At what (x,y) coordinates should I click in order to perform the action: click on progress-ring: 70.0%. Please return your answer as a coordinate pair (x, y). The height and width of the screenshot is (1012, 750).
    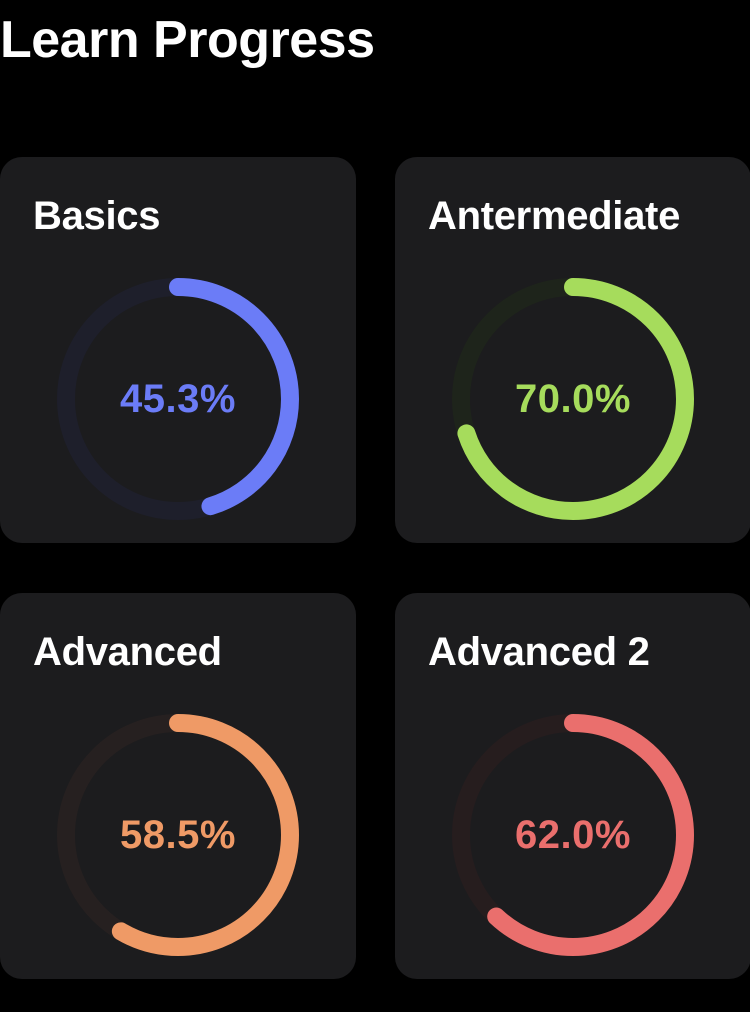
    Looking at the image, I should click on (573, 399).